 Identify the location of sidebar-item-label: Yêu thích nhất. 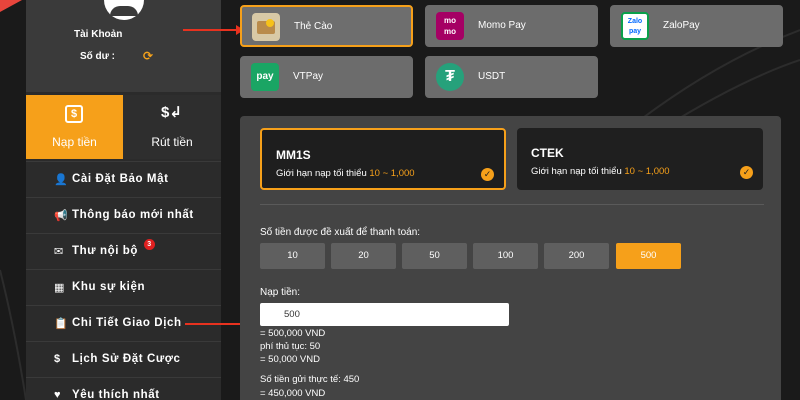
(116, 394).